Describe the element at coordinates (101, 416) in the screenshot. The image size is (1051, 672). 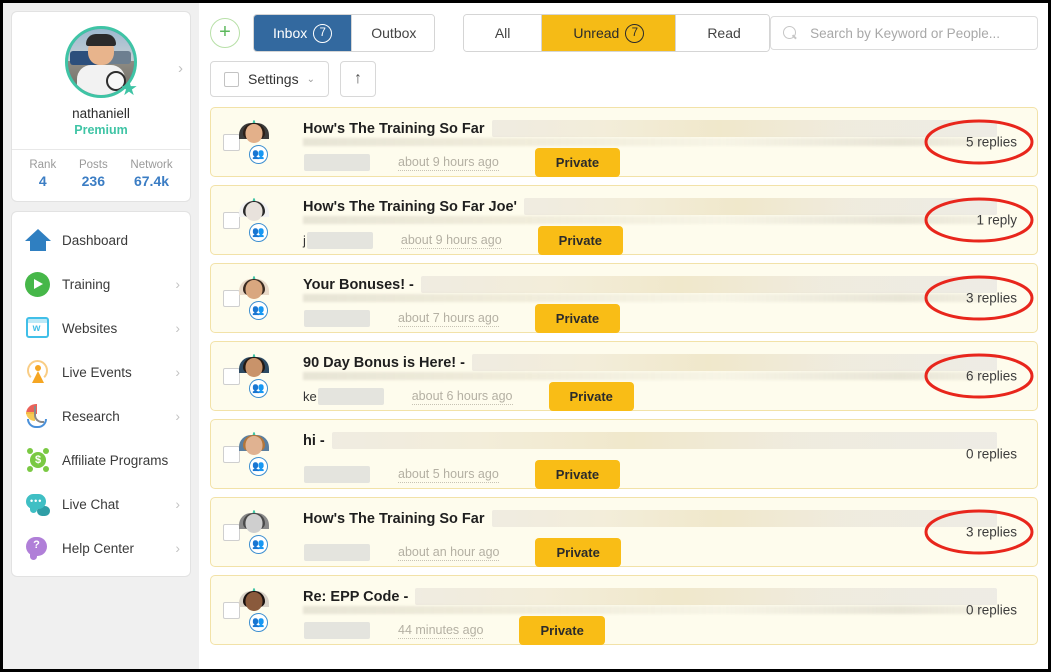
I see `sidebar-item-research: Research ›` at that location.